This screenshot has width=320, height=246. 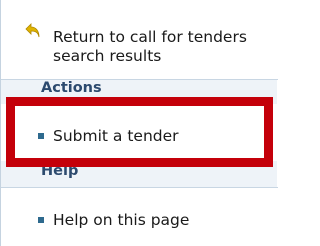 What do you see at coordinates (116, 136) in the screenshot?
I see `submit-tender-label: Submit a tender` at bounding box center [116, 136].